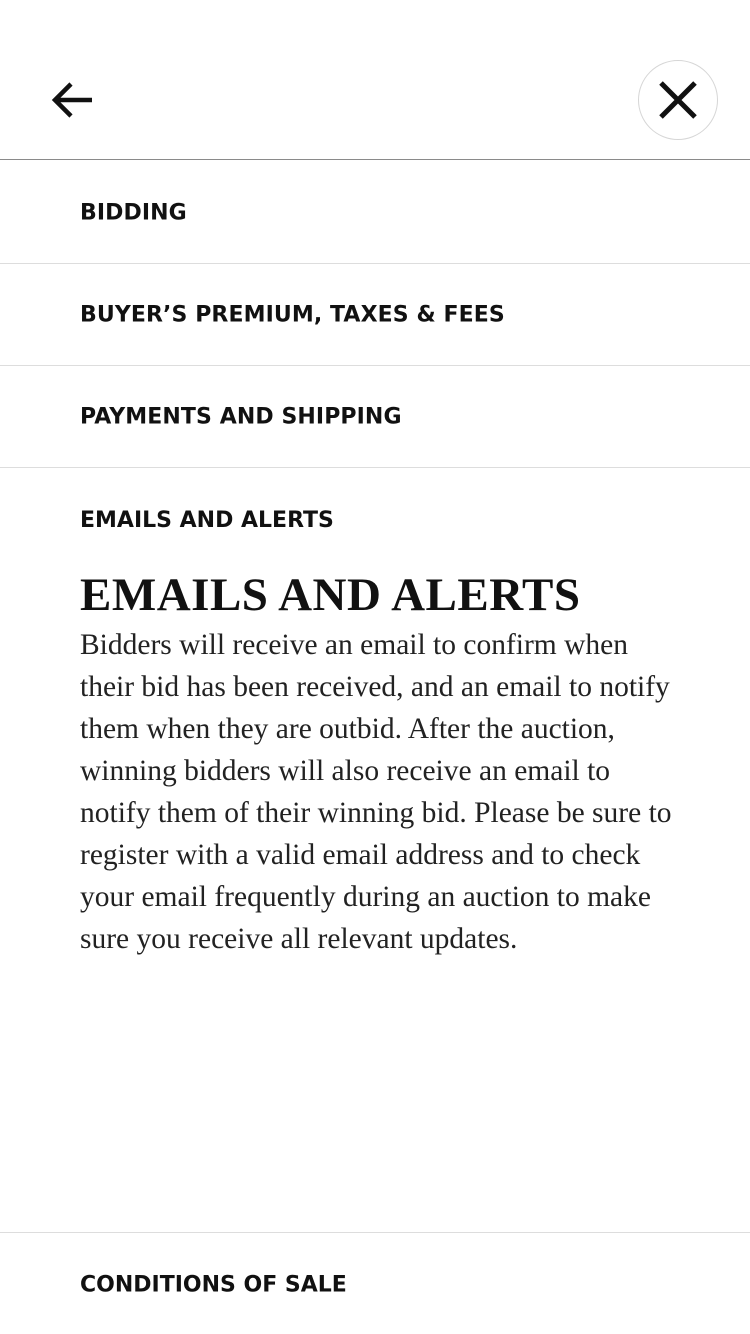 This screenshot has height=1334, width=750. I want to click on close-button, so click(678, 100).